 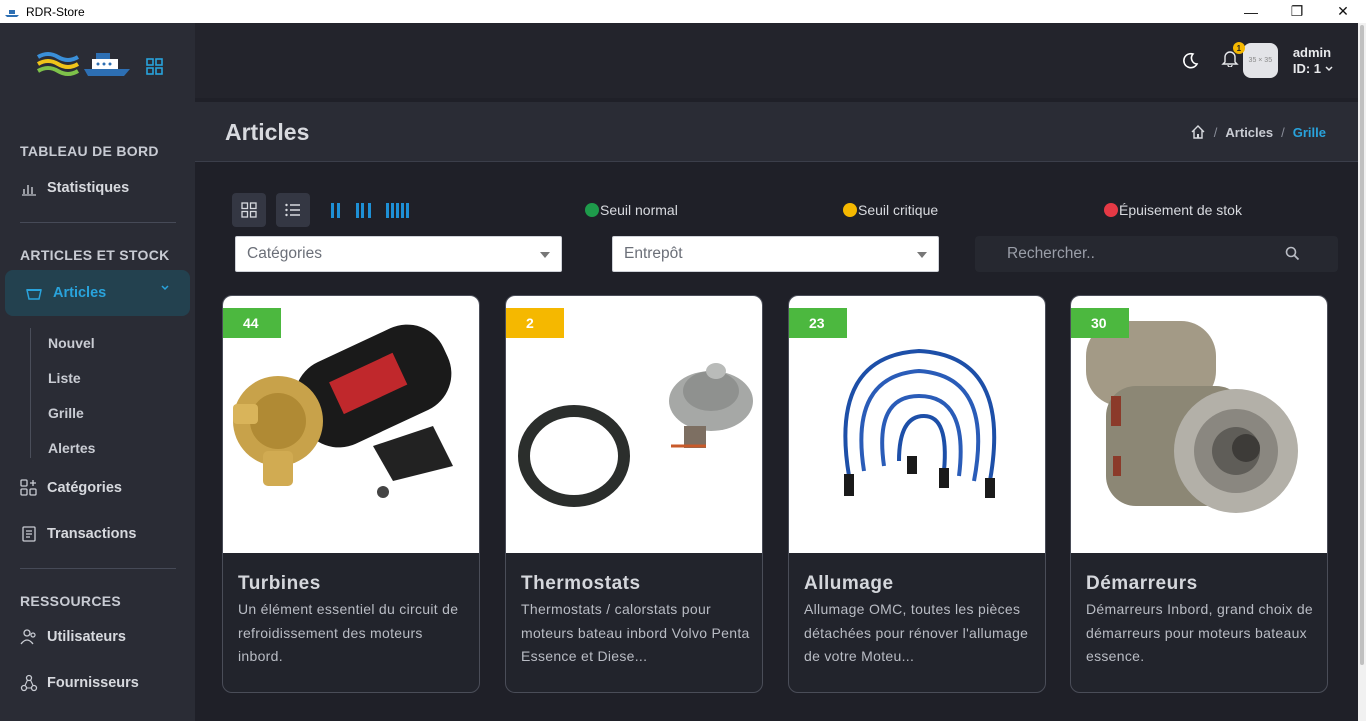 What do you see at coordinates (398, 254) in the screenshot?
I see `category-select: Catégories` at bounding box center [398, 254].